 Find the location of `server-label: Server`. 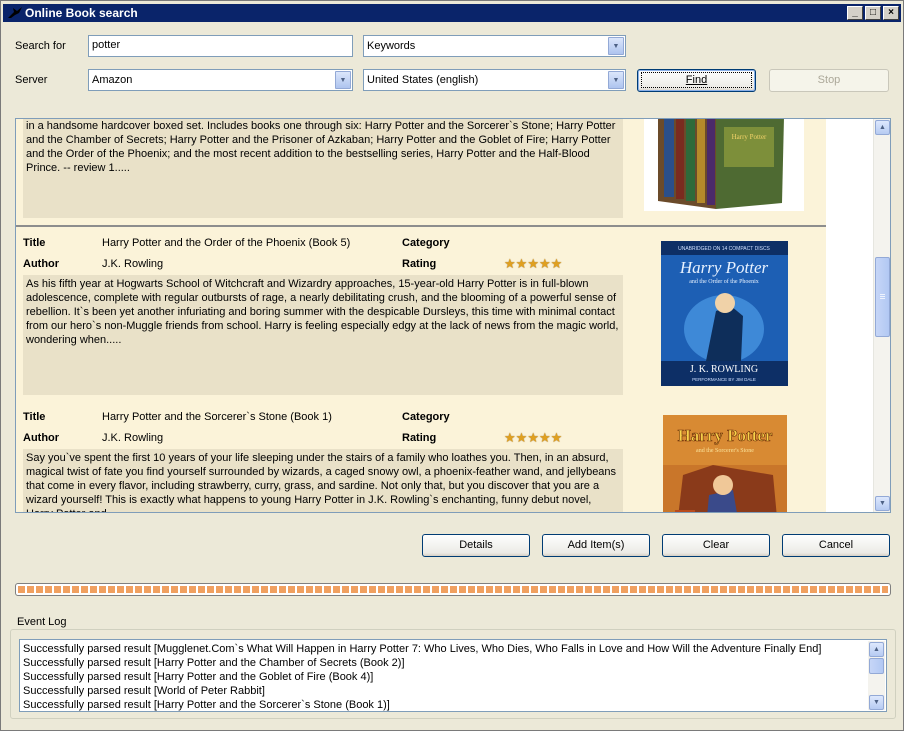

server-label: Server is located at coordinates (31, 80).